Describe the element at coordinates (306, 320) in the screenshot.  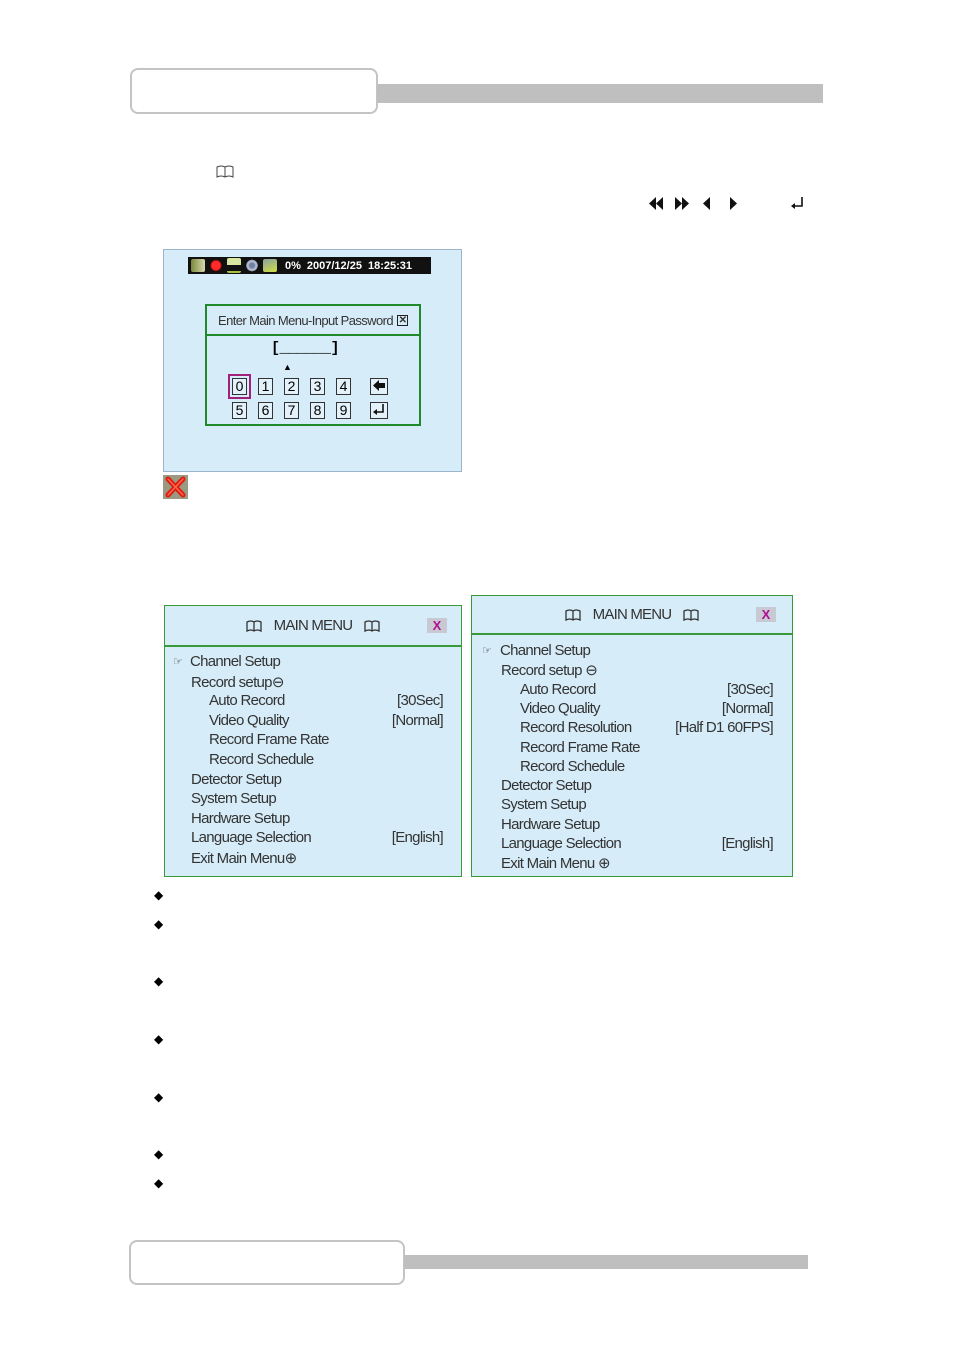
I see `password-dialog-title: Enter Main Menu-Input Password` at that location.